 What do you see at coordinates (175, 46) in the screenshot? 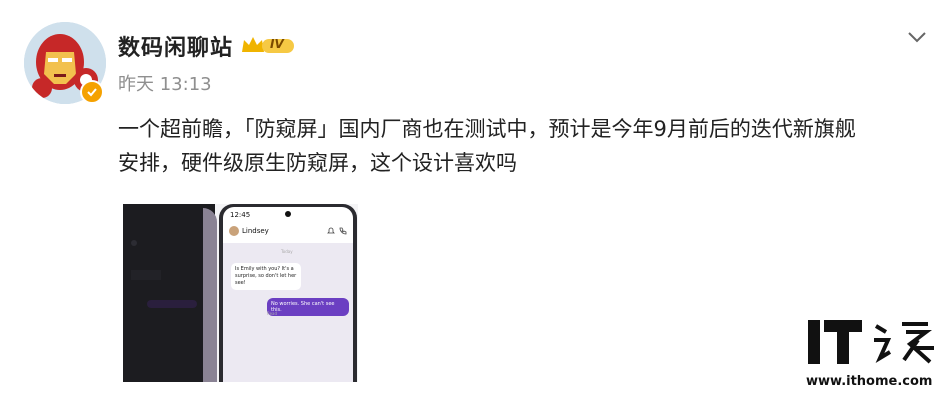
I see `author-name: 数码闲聊站` at bounding box center [175, 46].